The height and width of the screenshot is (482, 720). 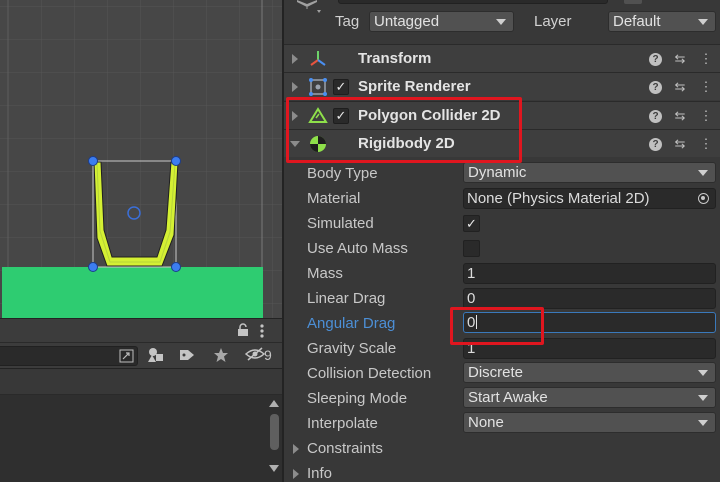 I want to click on transform-axes-icon, so click(x=318, y=59).